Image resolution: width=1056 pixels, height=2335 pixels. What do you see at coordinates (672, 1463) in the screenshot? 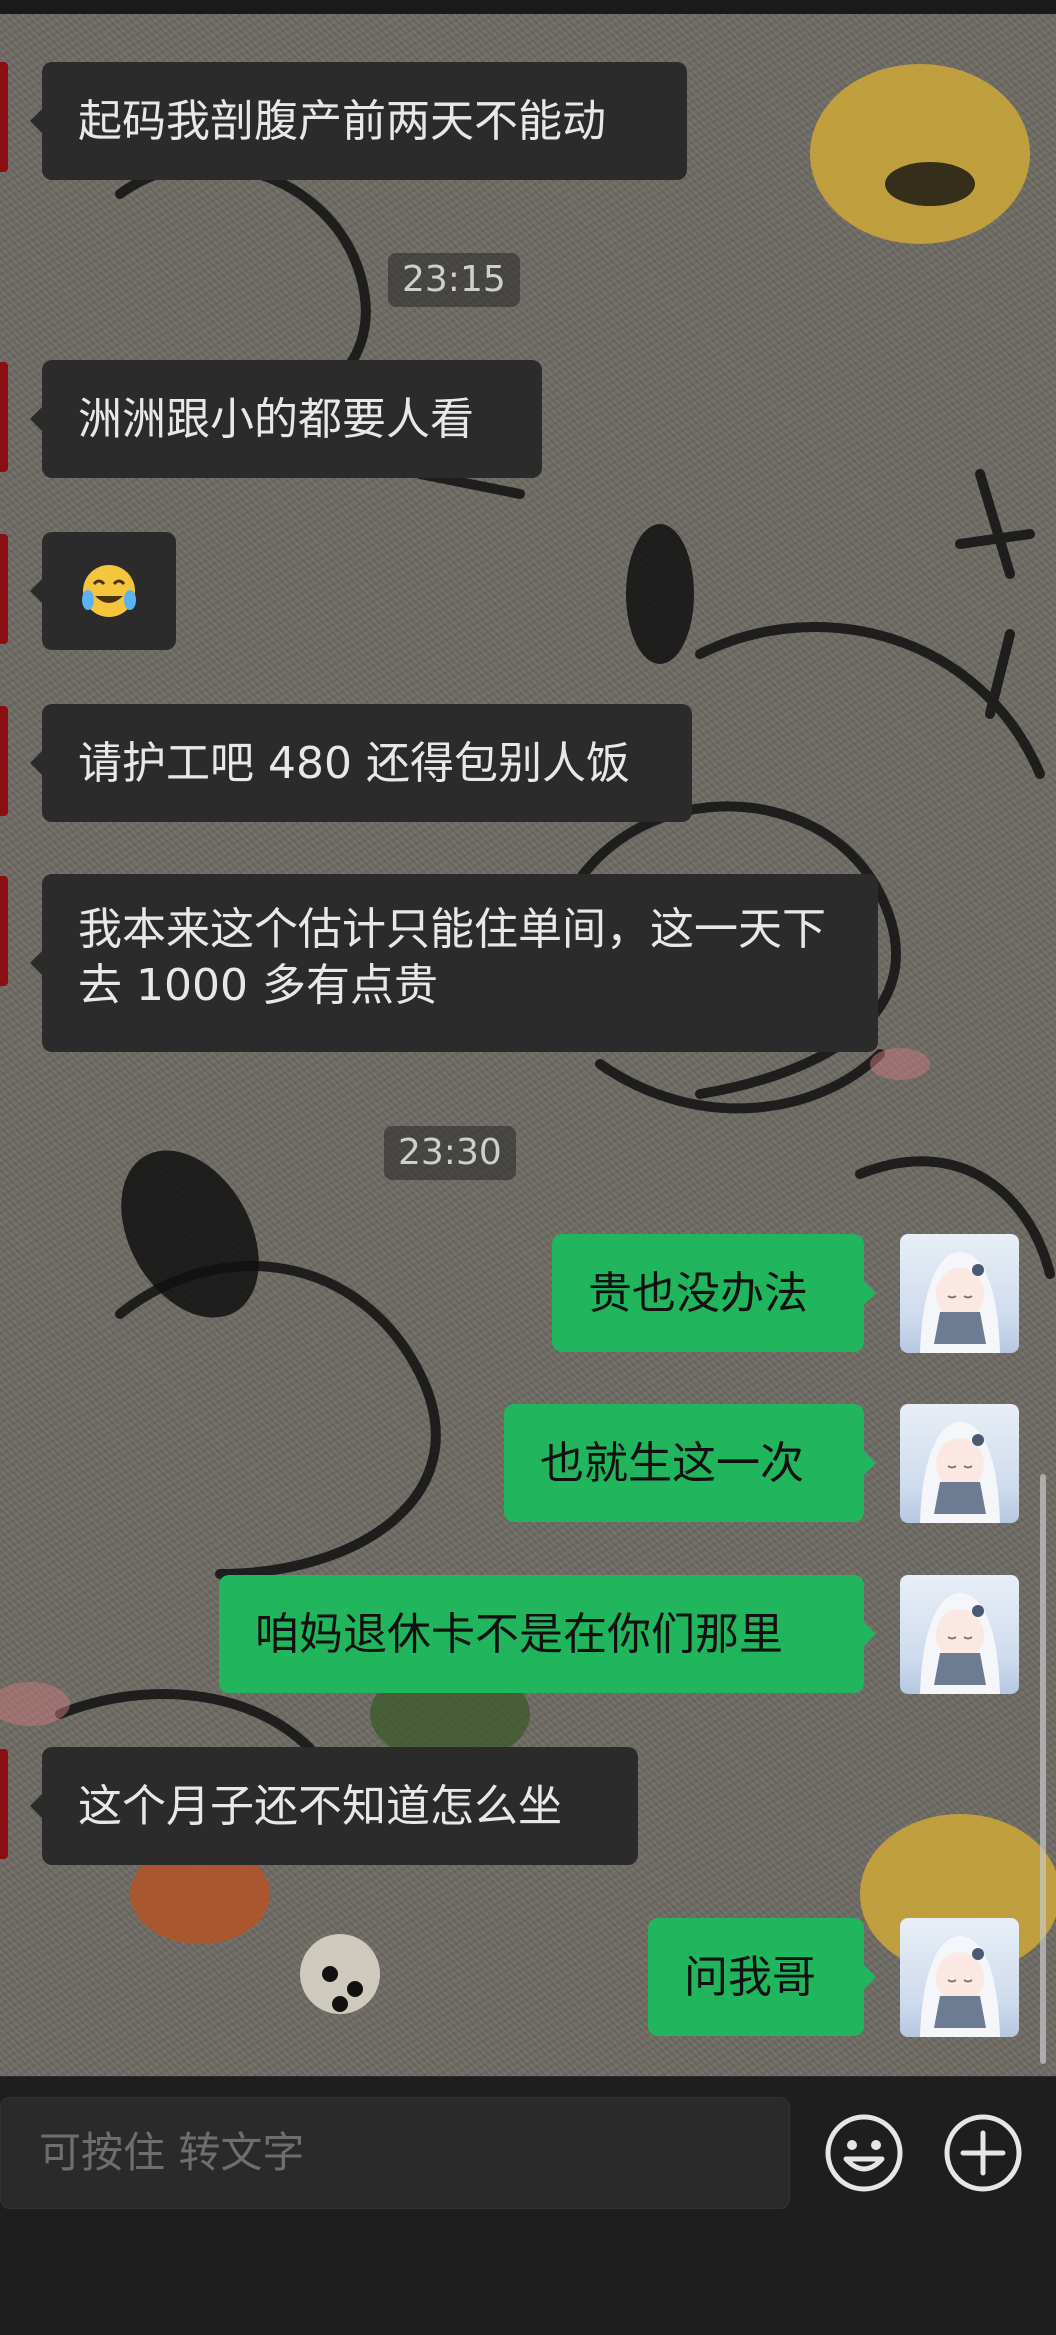
I see `message-text: 也就生这一次` at bounding box center [672, 1463].